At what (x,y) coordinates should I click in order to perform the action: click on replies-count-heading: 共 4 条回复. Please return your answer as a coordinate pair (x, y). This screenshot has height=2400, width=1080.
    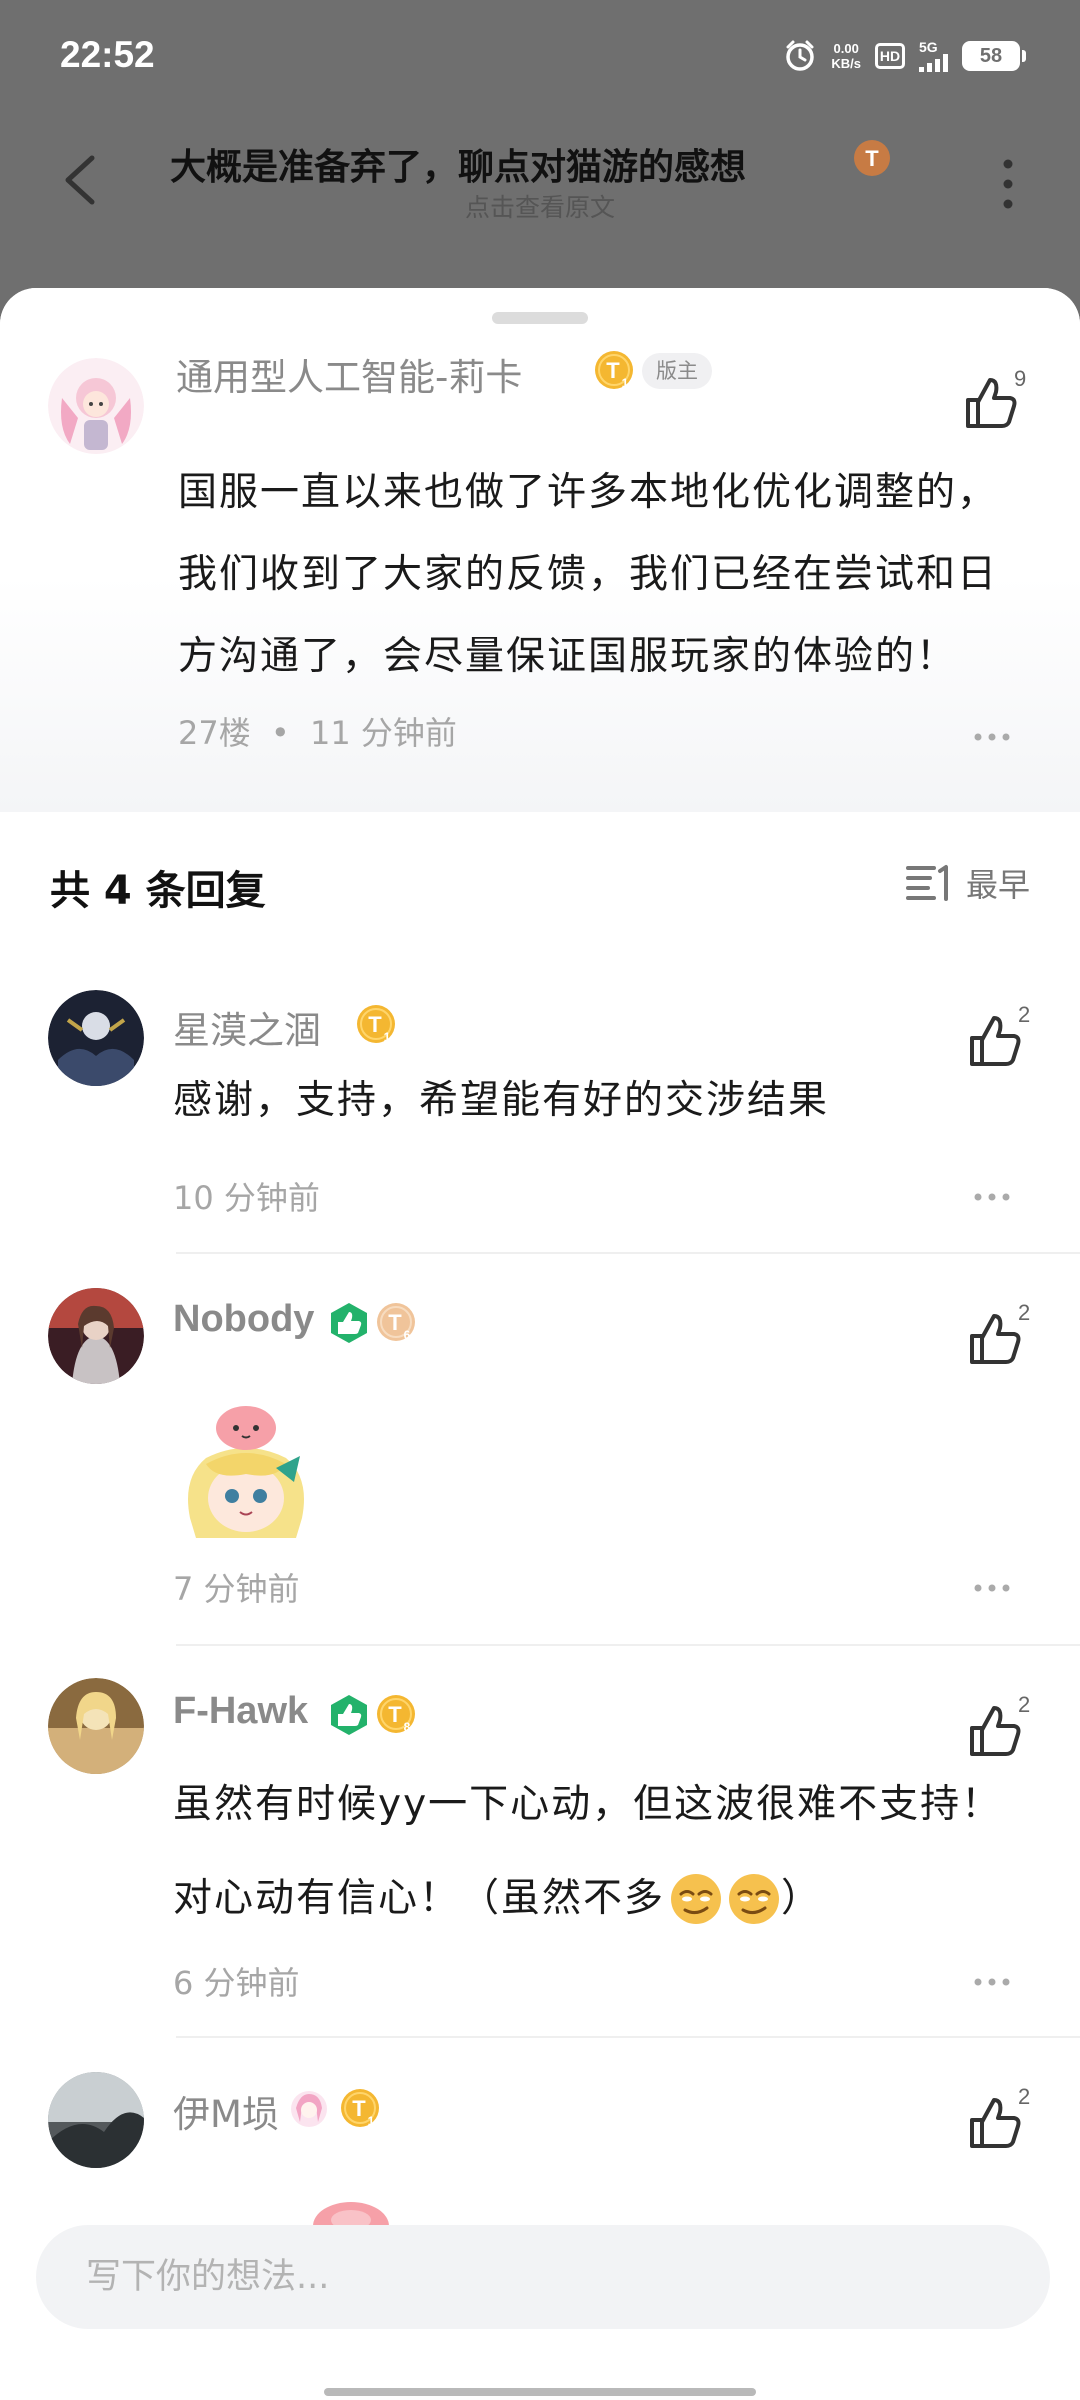
    Looking at the image, I should click on (158, 891).